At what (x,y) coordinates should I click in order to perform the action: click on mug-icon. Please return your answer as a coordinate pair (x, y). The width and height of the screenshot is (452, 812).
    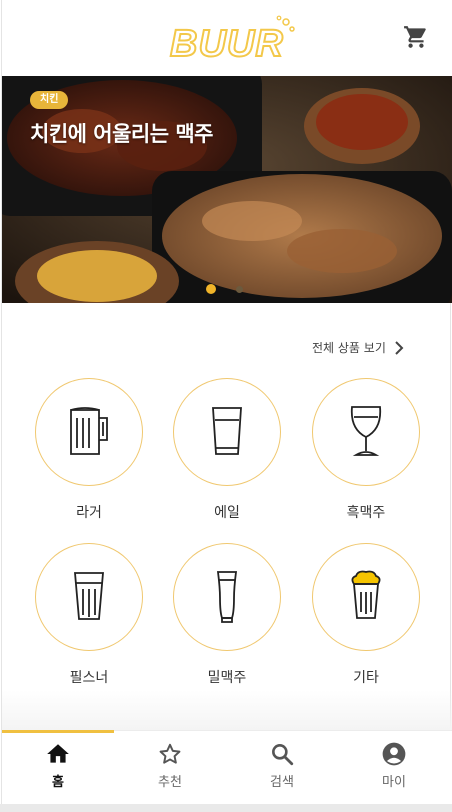
    Looking at the image, I should click on (89, 432).